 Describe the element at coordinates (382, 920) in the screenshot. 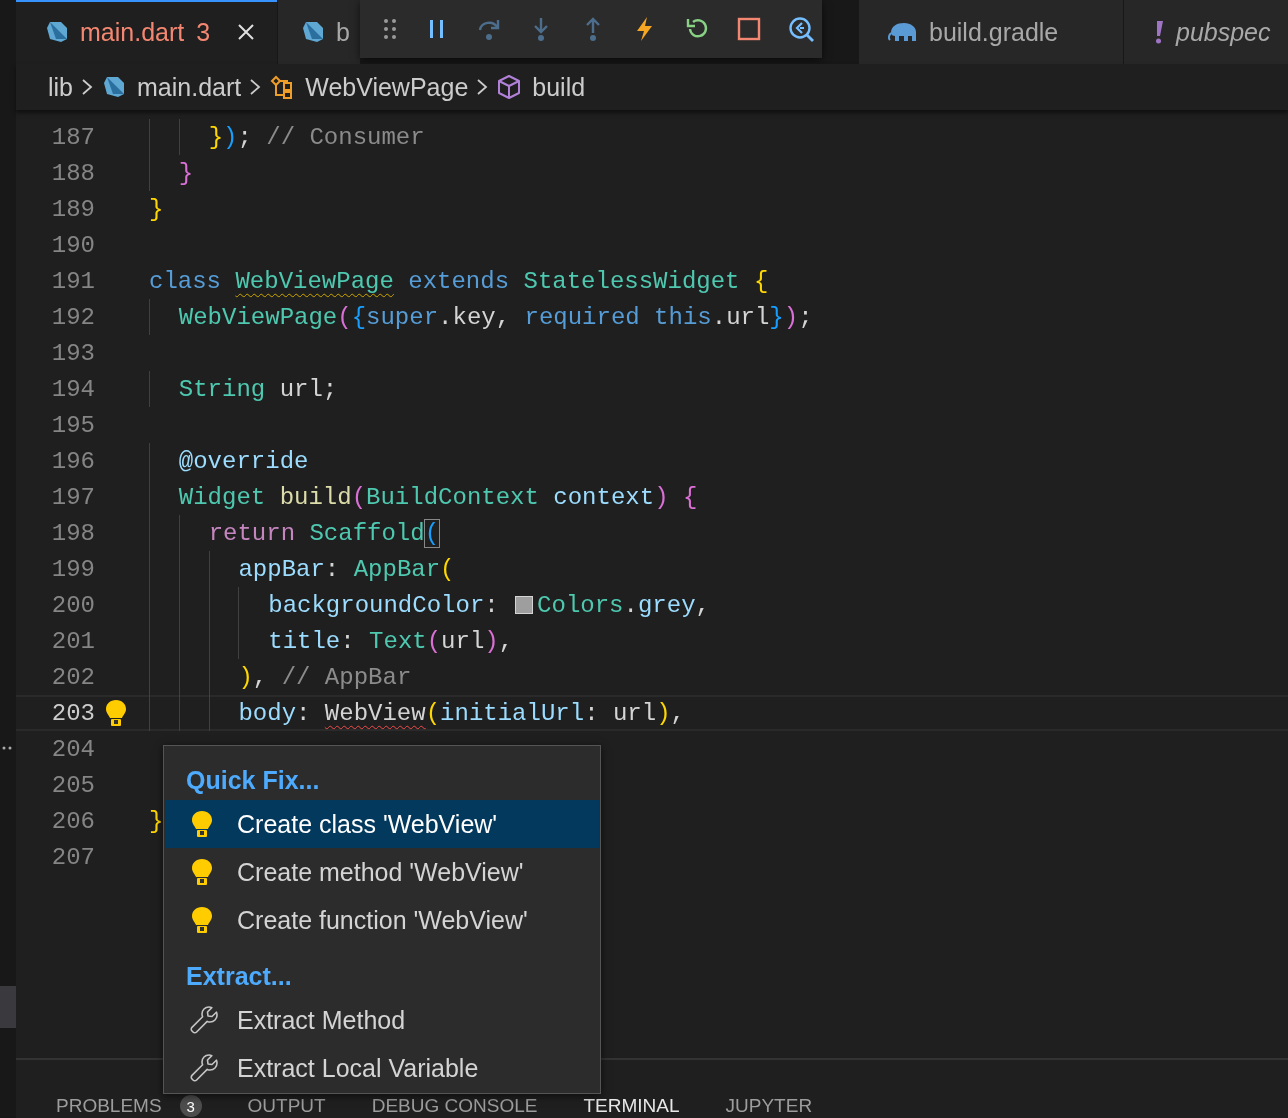

I see `menu-item: Create function 'WebView'` at that location.